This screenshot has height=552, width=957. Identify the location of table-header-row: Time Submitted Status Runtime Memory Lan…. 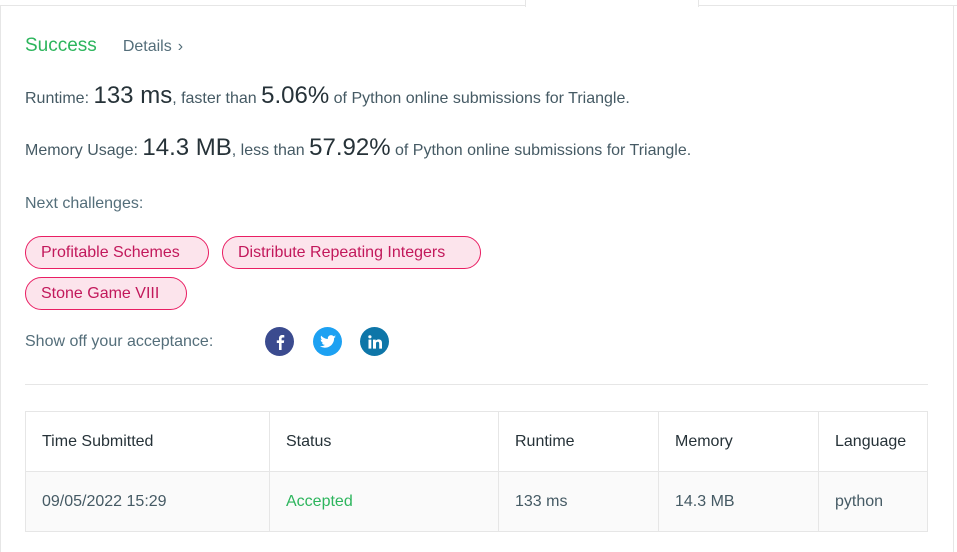
(476, 441).